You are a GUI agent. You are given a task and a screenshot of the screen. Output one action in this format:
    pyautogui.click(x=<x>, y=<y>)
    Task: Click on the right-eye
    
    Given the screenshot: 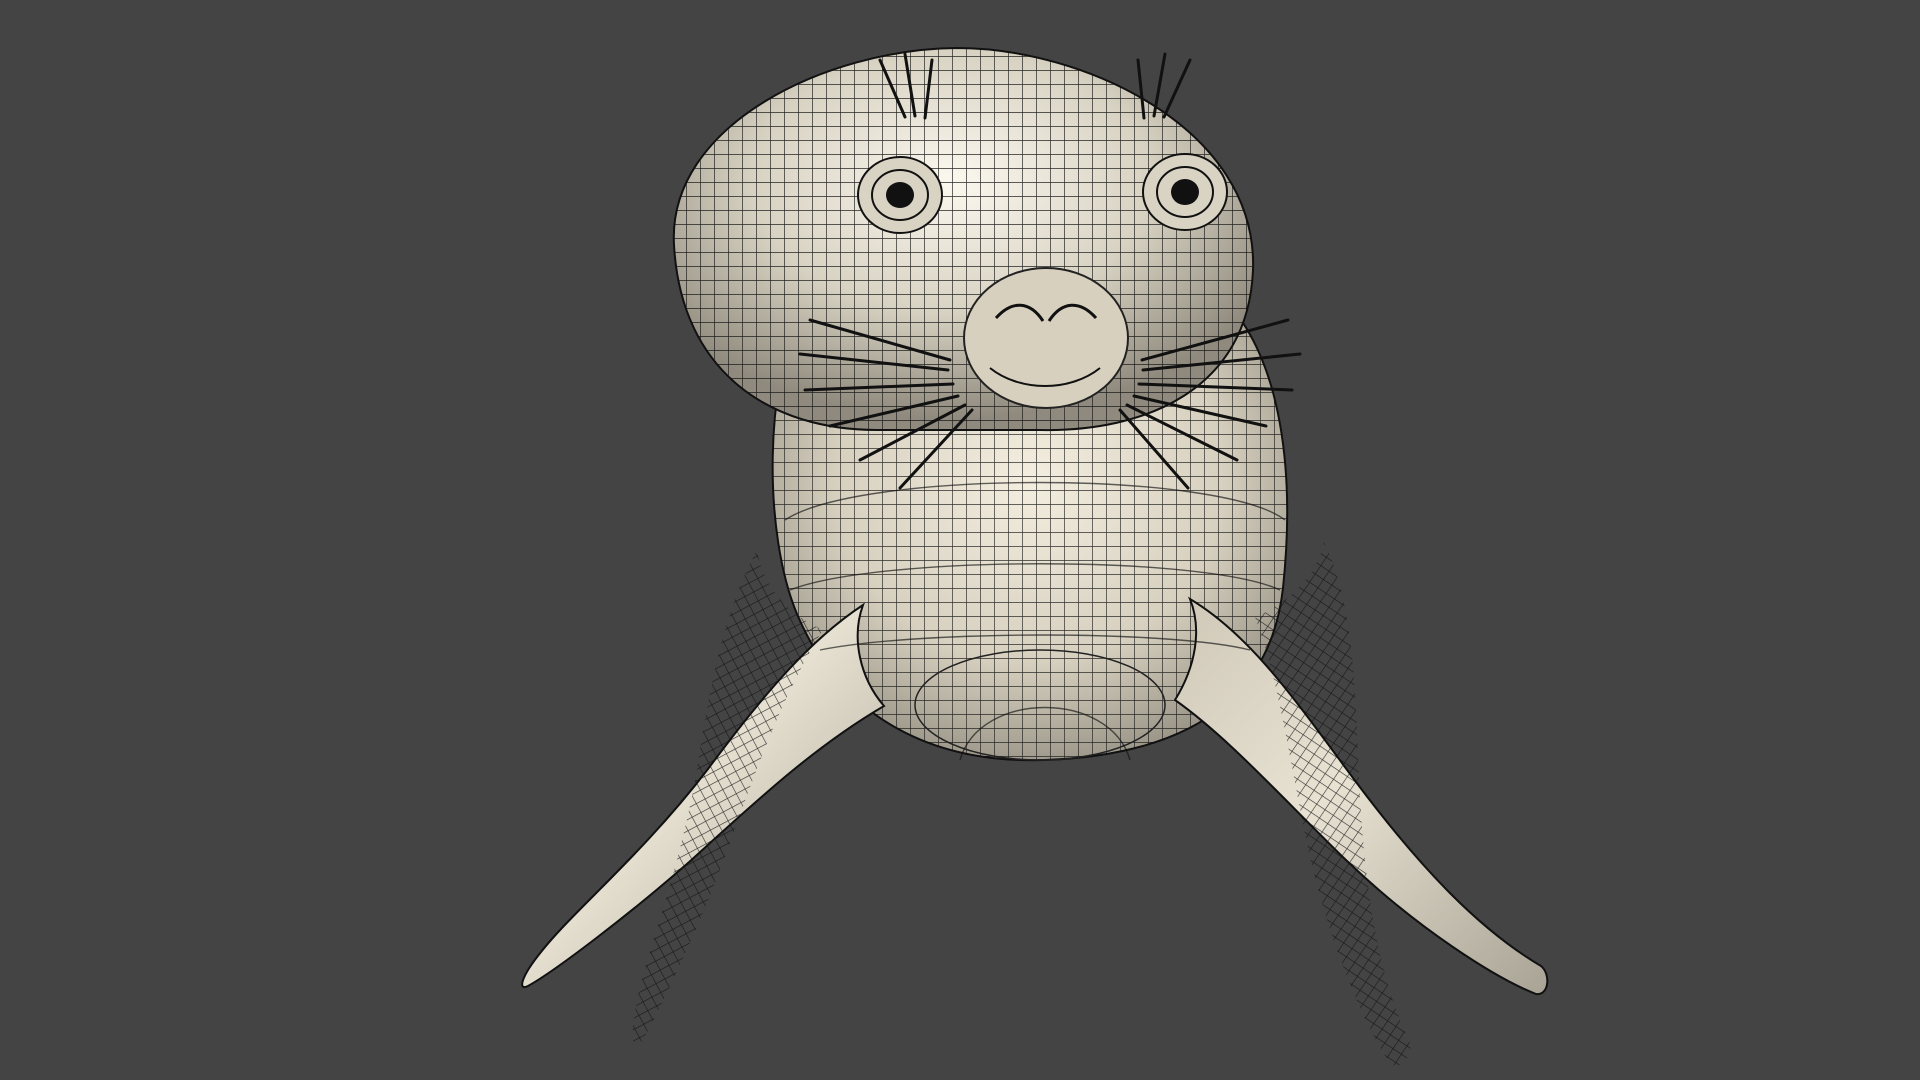 What is the action you would take?
    pyautogui.click(x=1185, y=192)
    